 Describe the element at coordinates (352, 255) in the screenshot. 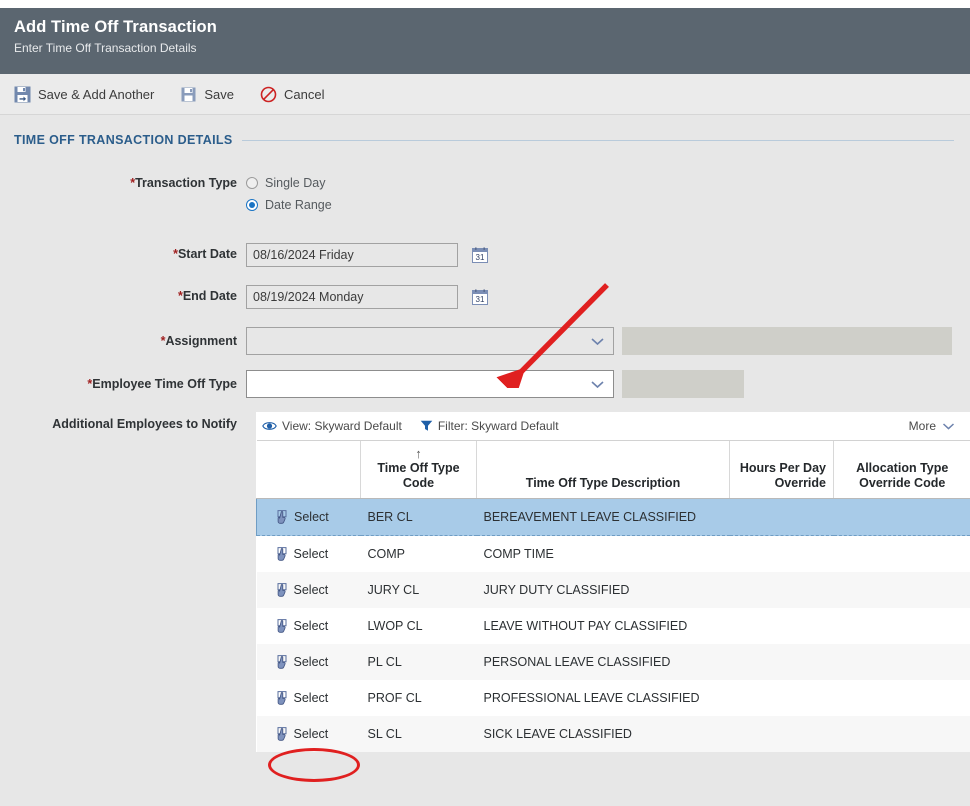

I see `start-date-input: 08/16/2024 Friday` at that location.